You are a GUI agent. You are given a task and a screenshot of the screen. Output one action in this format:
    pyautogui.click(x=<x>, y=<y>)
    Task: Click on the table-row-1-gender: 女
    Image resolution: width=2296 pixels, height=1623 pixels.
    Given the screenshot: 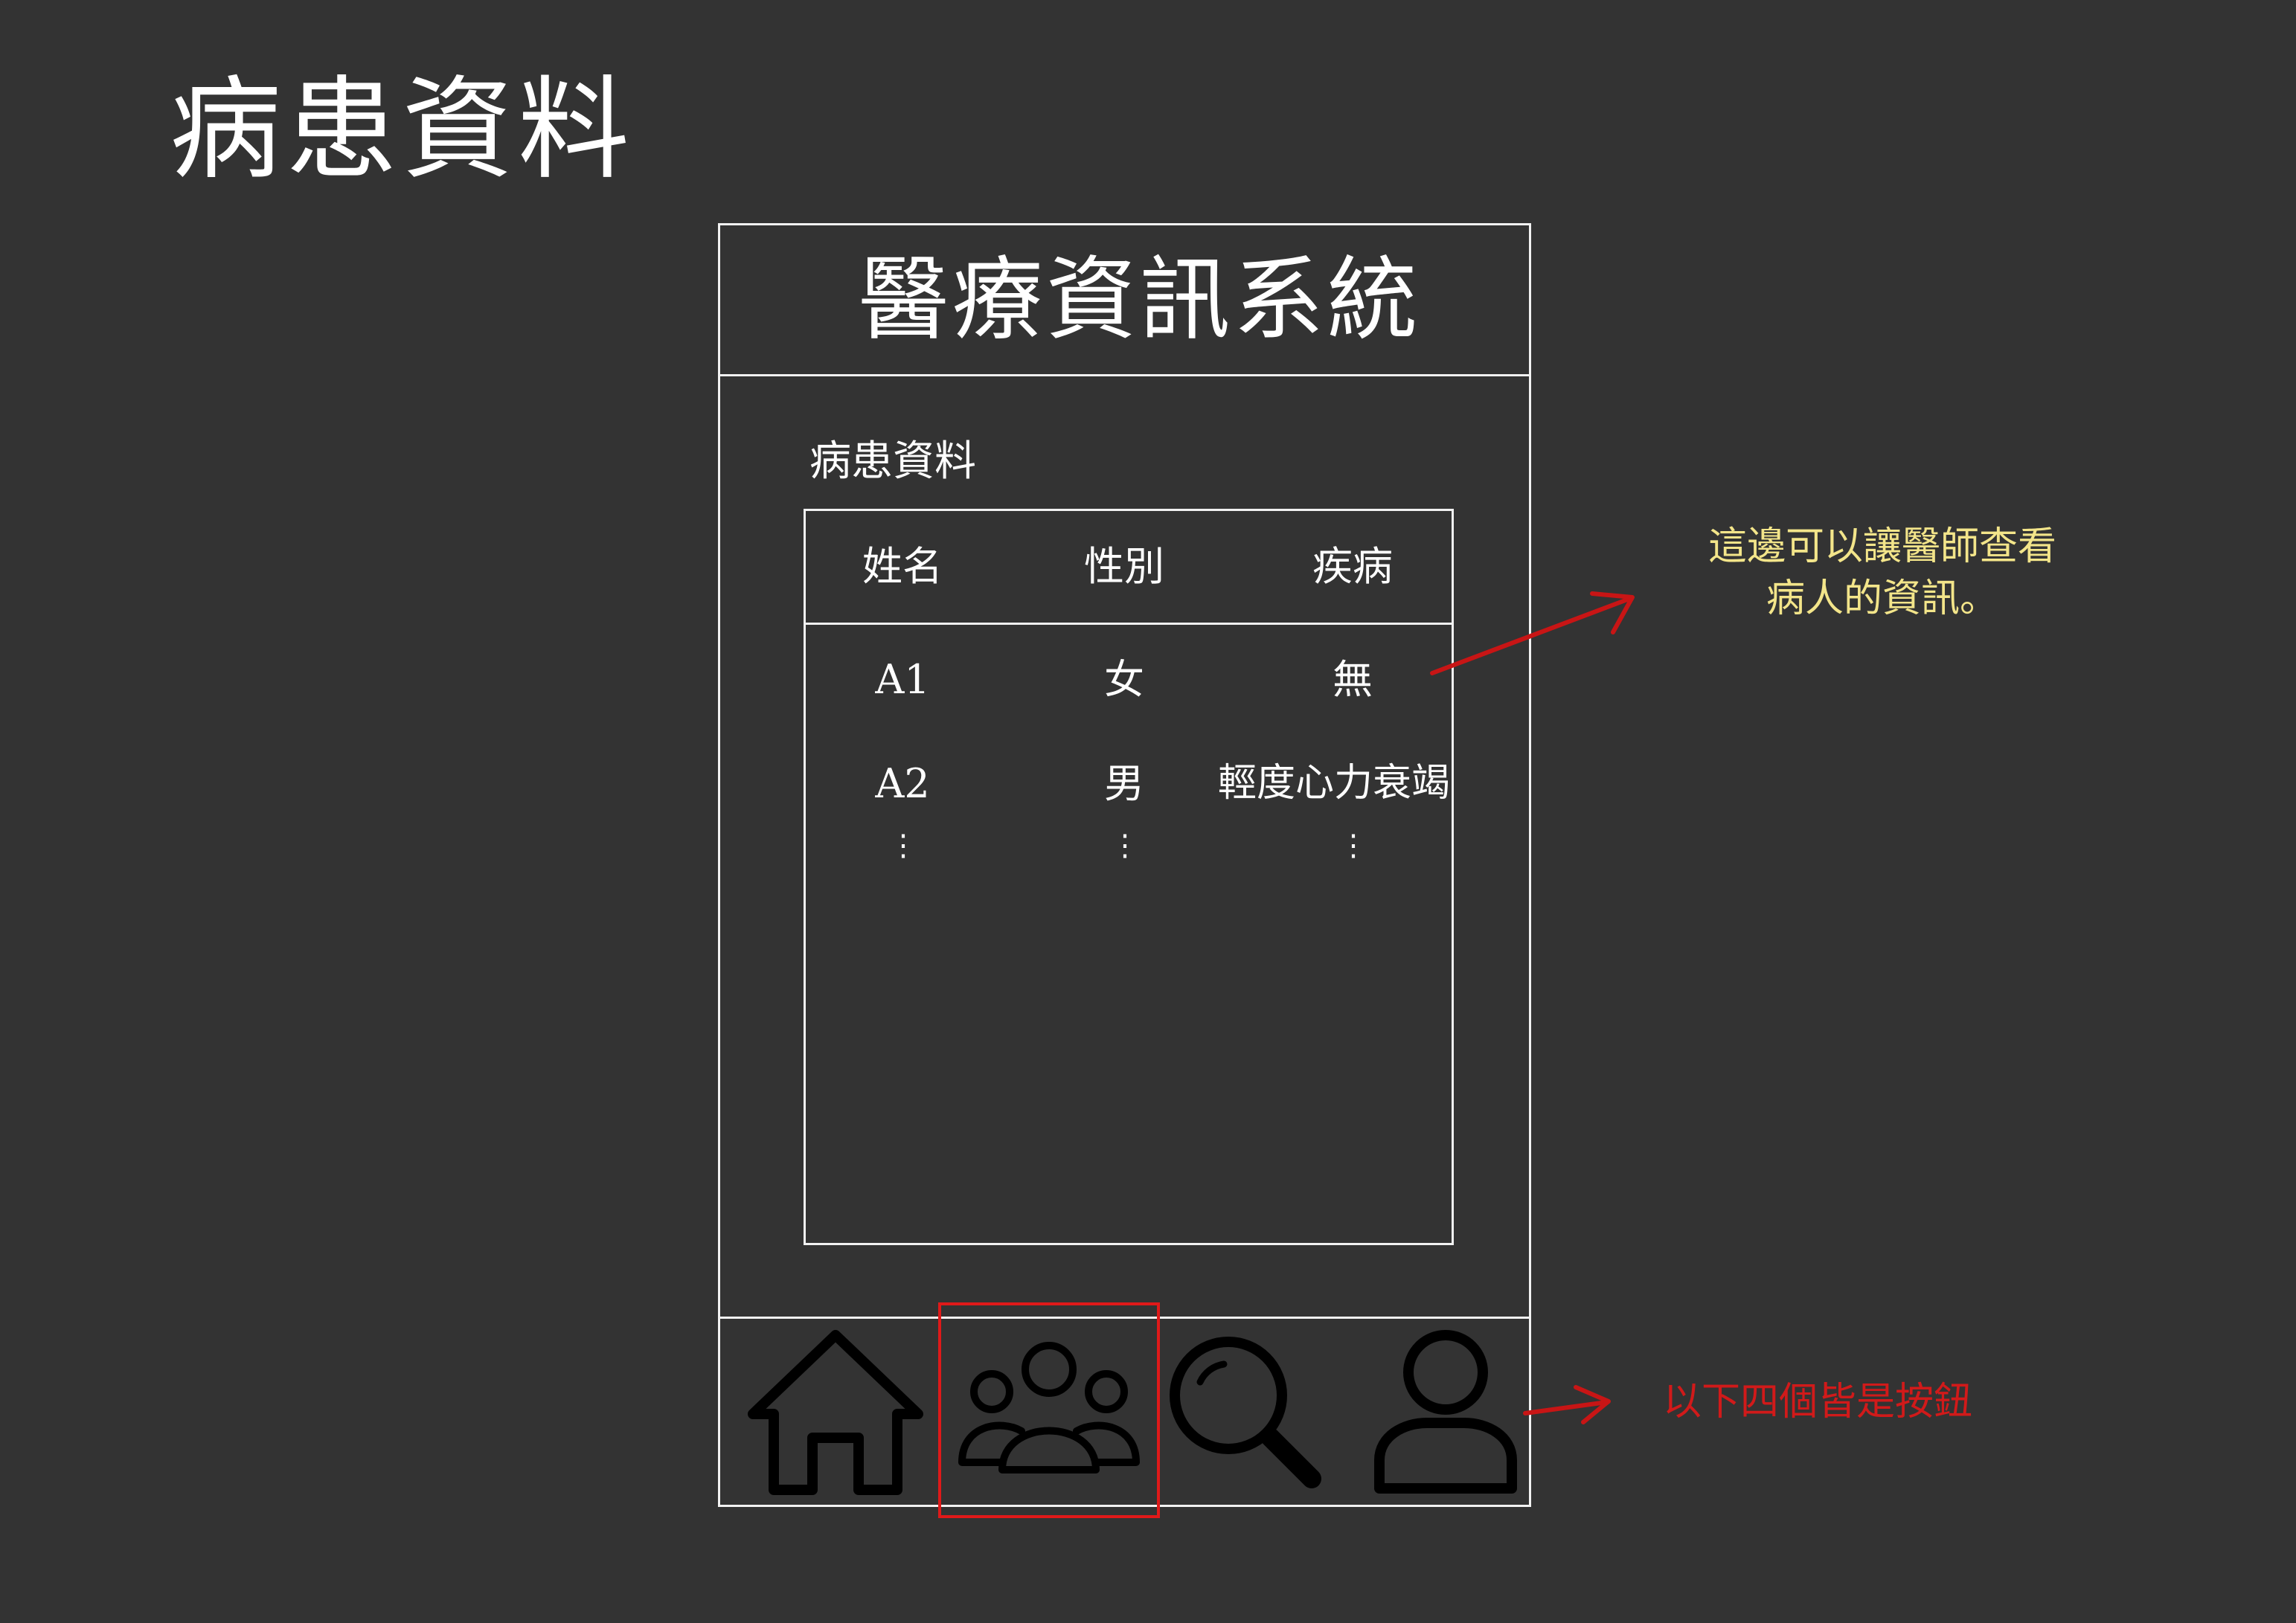 What is the action you would take?
    pyautogui.click(x=1124, y=680)
    